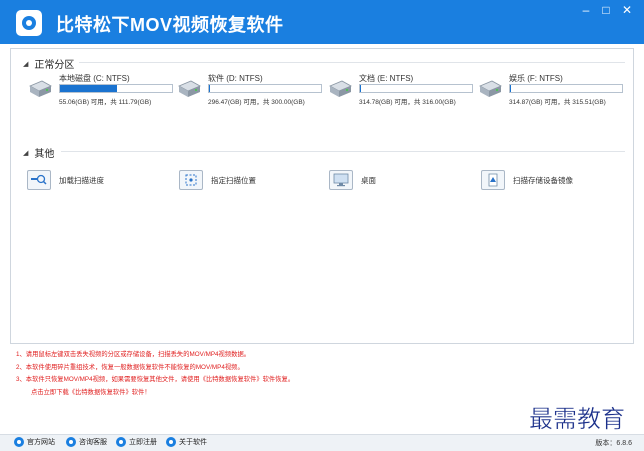 The height and width of the screenshot is (451, 644). I want to click on customer-service-link: 咨询客服, so click(86, 442).